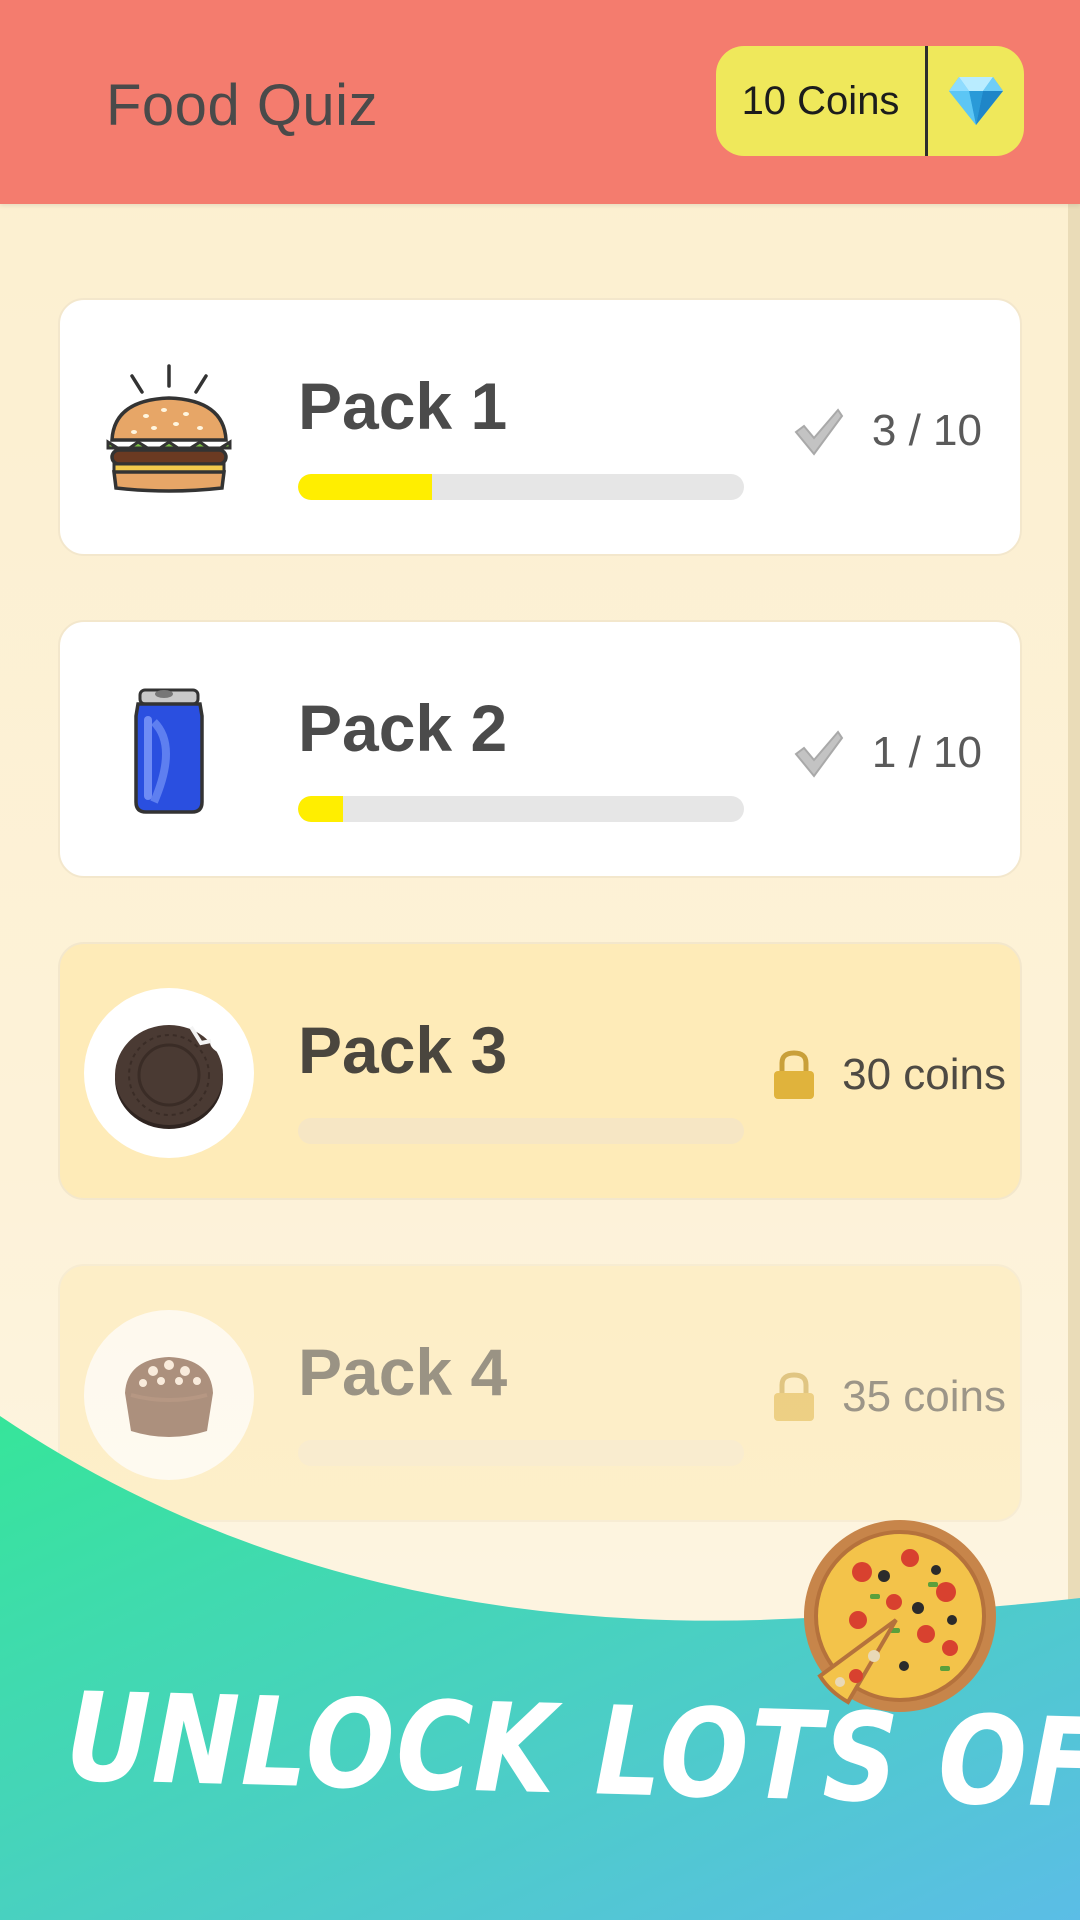 This screenshot has width=1080, height=1920. Describe the element at coordinates (926, 752) in the screenshot. I see `pack-progress-text: 1 / 10` at that location.